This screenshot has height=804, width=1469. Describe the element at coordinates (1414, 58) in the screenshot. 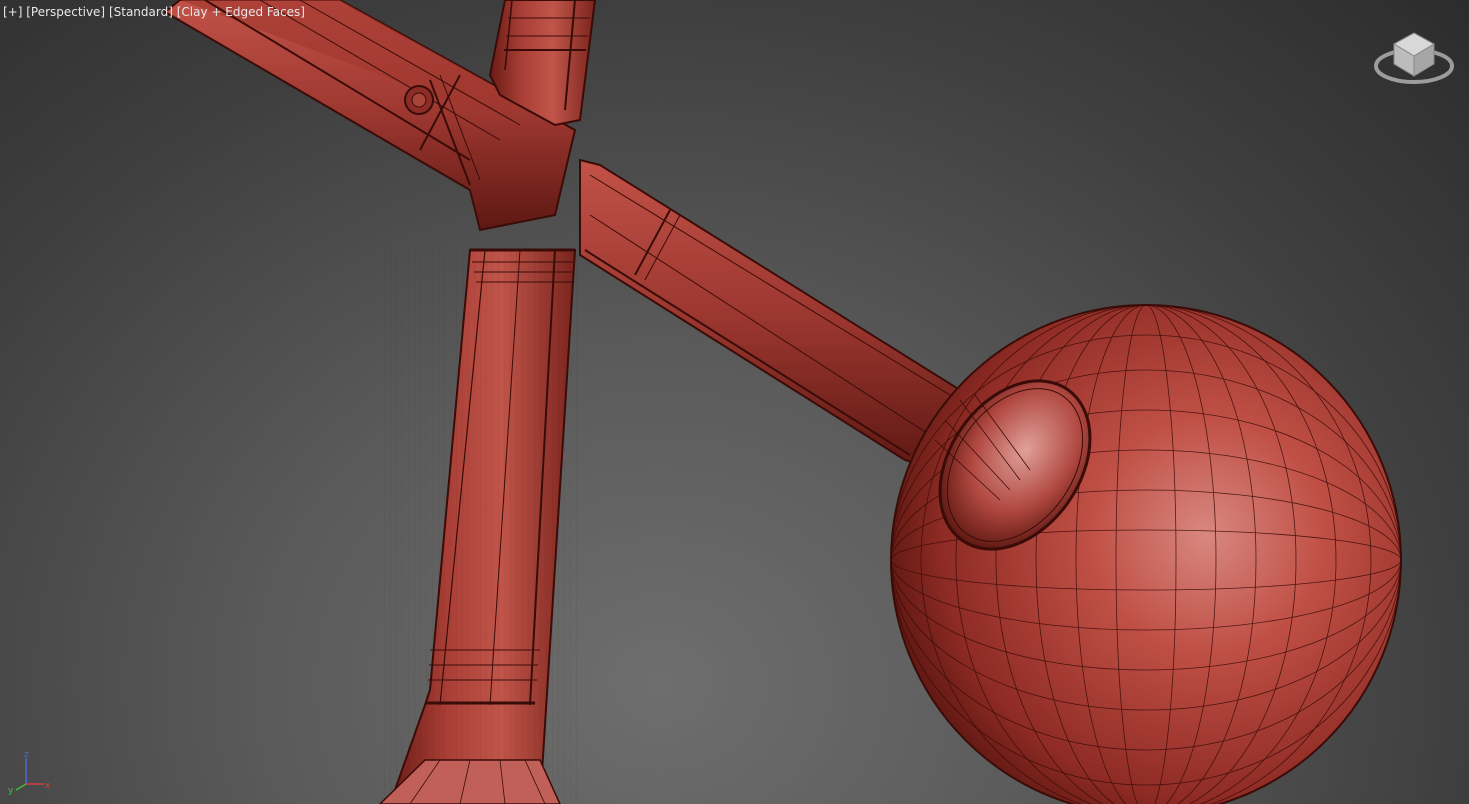

I see `viewcube-icon` at that location.